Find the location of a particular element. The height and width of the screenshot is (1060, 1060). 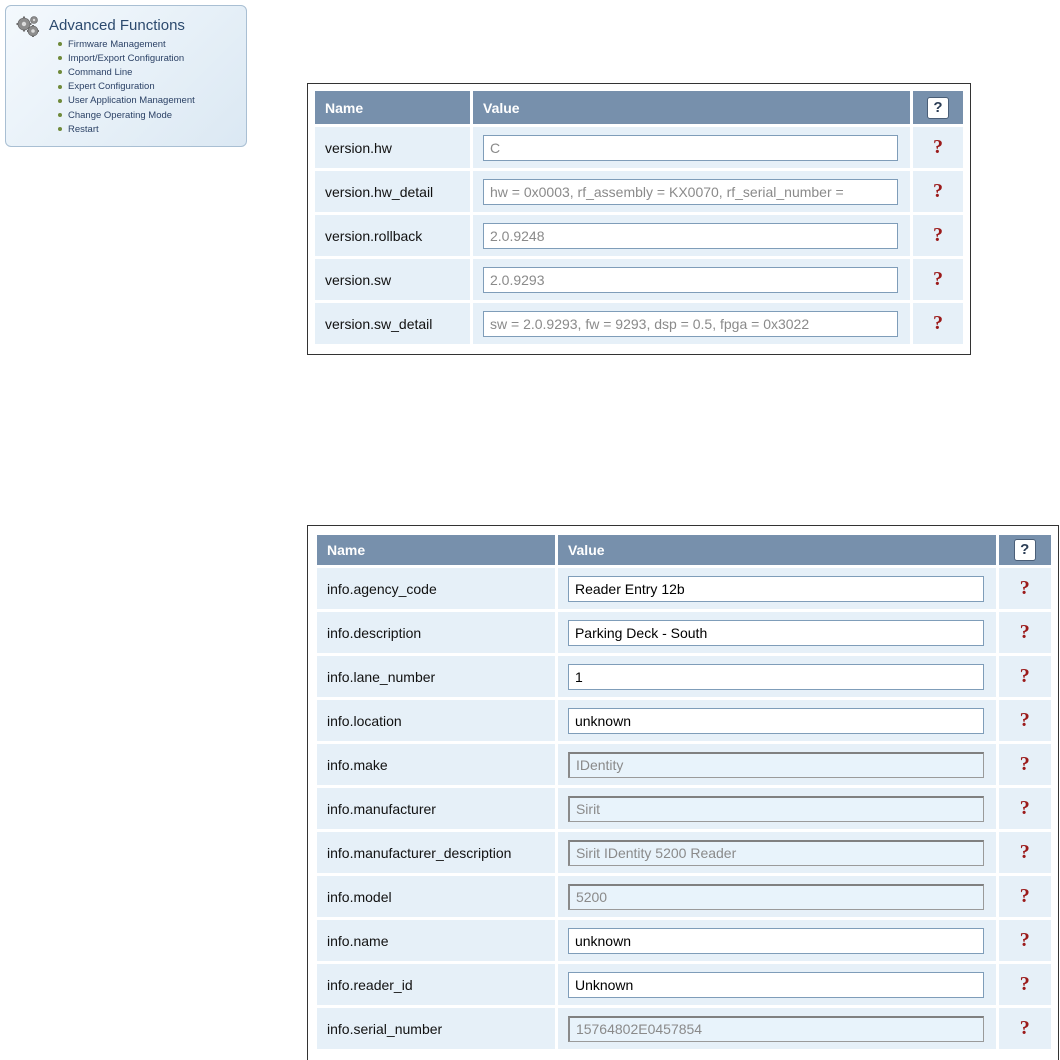

table-row: version.sw? is located at coordinates (639, 279).